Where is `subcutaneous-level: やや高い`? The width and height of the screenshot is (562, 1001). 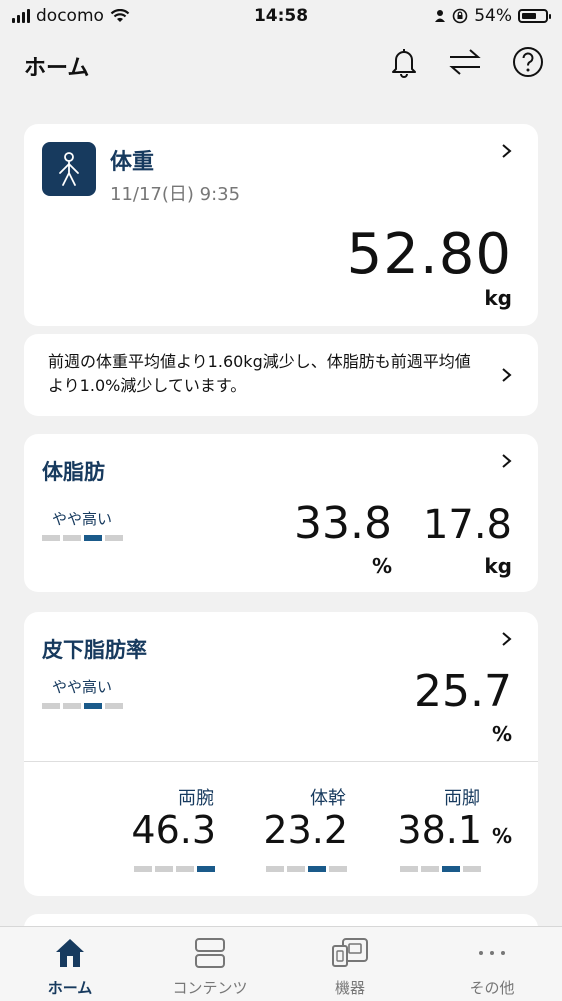 subcutaneous-level: やや高い is located at coordinates (82, 687).